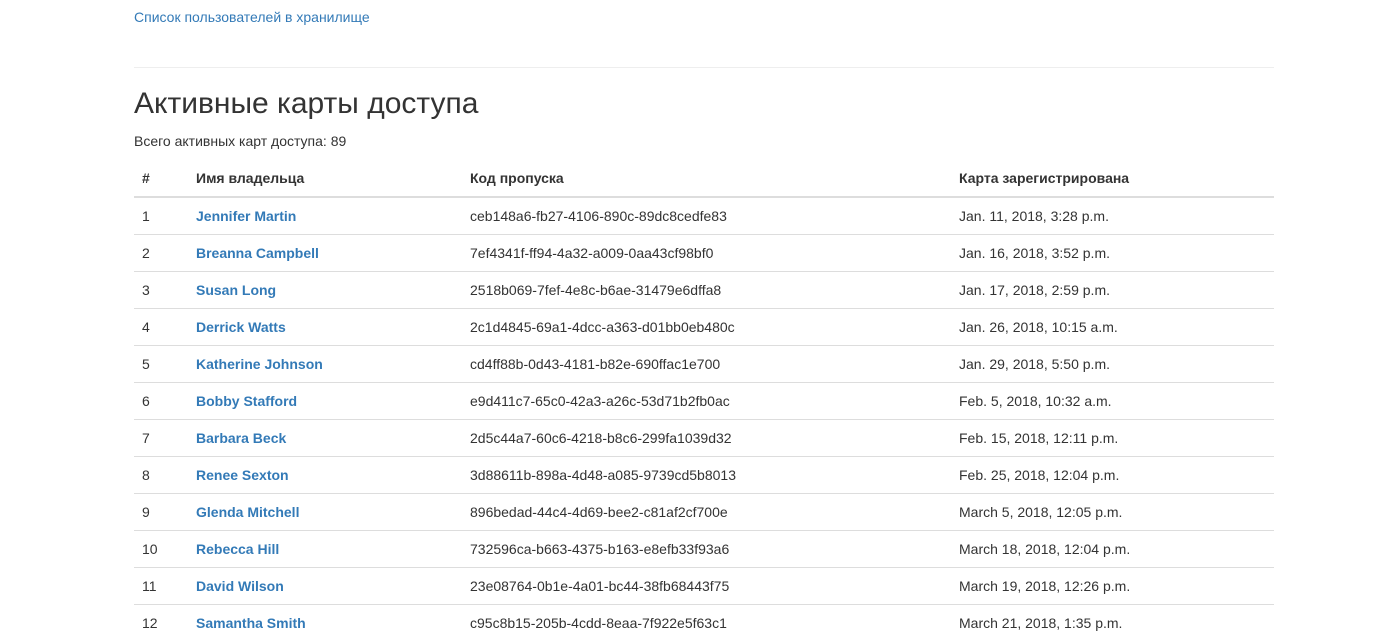  I want to click on owner-link: Barbara Beck, so click(241, 438).